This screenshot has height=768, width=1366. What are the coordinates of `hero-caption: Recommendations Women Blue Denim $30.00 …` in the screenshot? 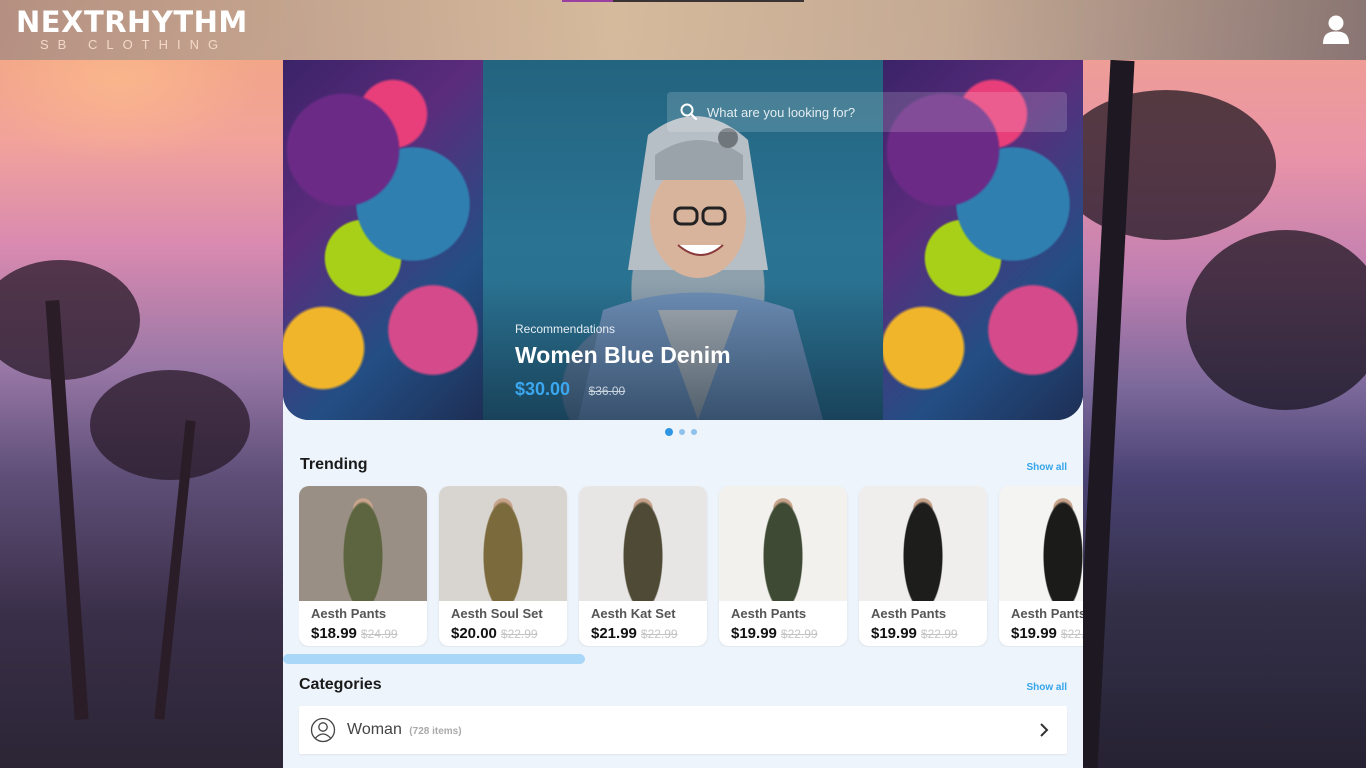 It's located at (623, 361).